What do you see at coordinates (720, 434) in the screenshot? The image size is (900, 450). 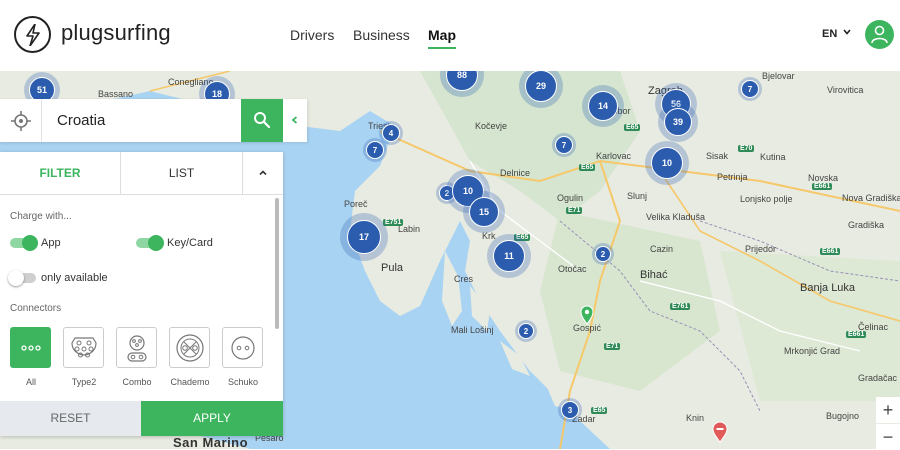 I see `unavailable-station-pin-icon` at bounding box center [720, 434].